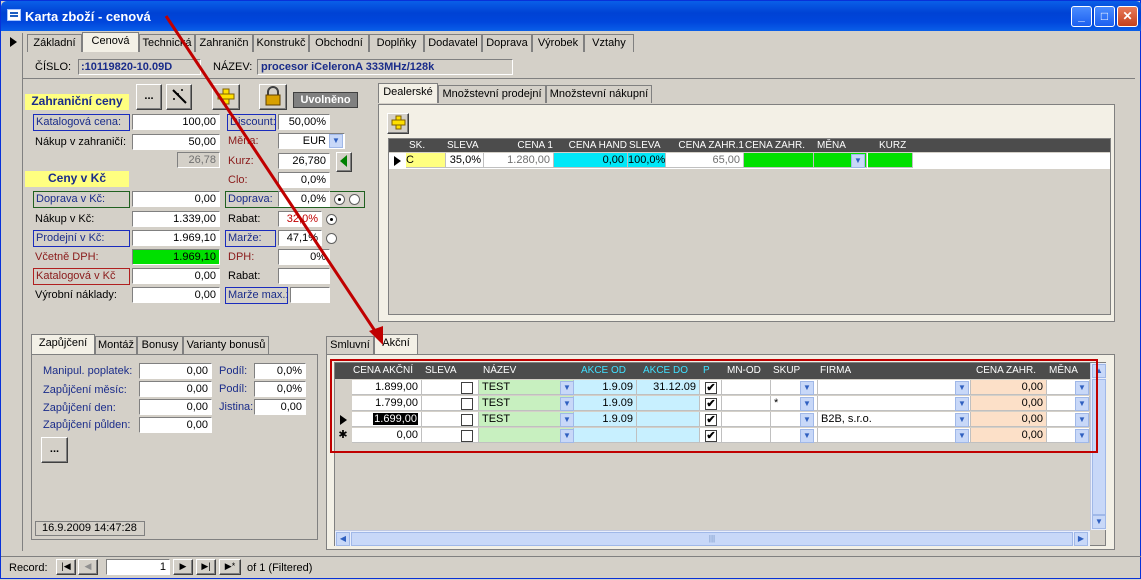 This screenshot has width=1141, height=580. I want to click on next-record-button: ▶, so click(183, 567).